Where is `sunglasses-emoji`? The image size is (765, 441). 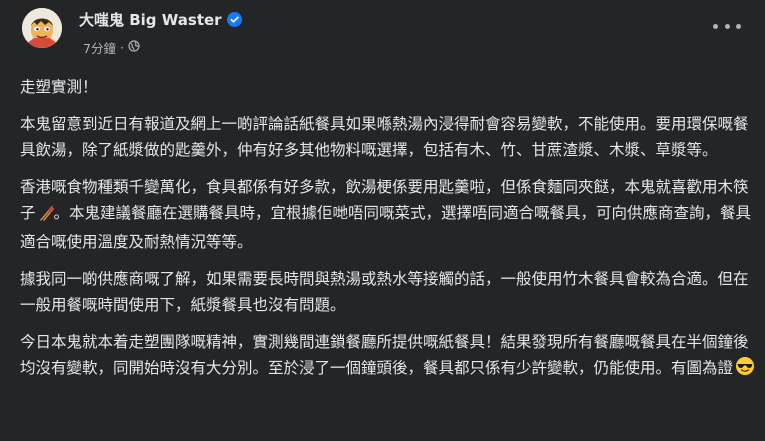
sunglasses-emoji is located at coordinates (745, 370).